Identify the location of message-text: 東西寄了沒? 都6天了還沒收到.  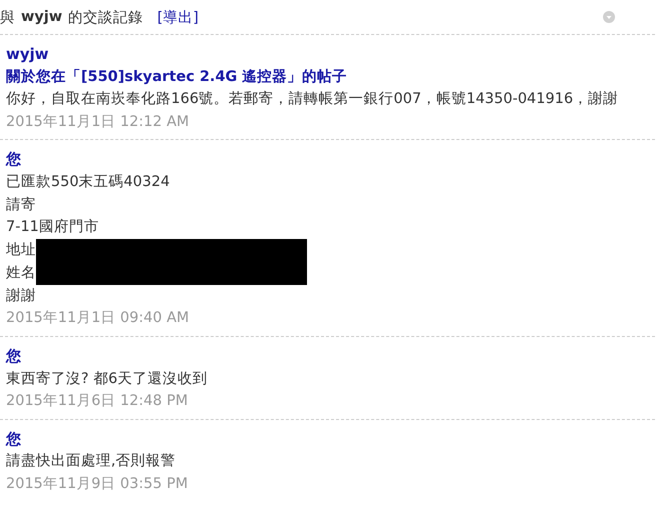
(107, 379).